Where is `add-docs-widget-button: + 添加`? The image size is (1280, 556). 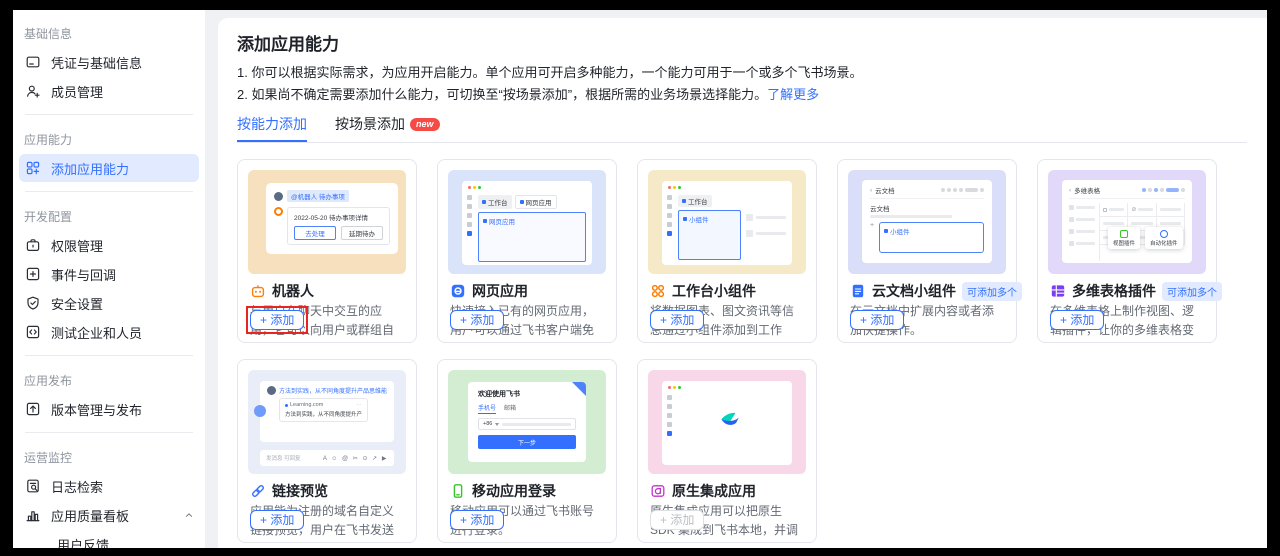 add-docs-widget-button: + 添加 is located at coordinates (877, 320).